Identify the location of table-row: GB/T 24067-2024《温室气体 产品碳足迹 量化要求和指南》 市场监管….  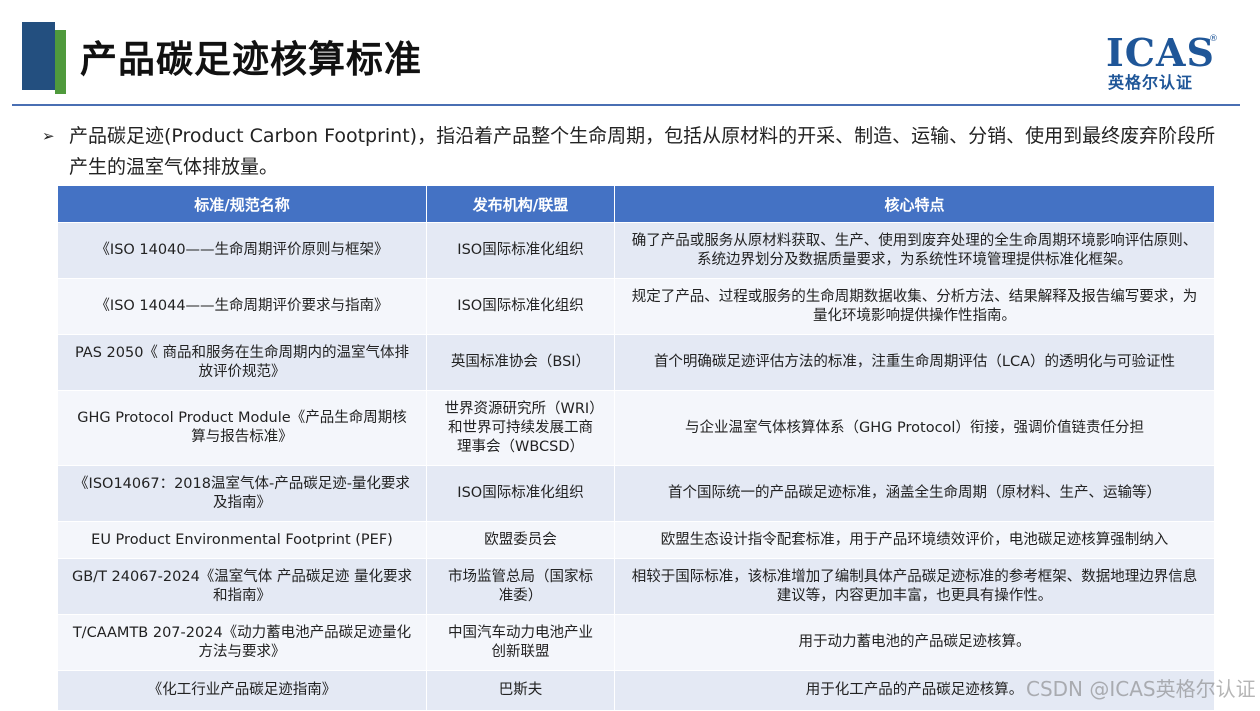
(636, 586).